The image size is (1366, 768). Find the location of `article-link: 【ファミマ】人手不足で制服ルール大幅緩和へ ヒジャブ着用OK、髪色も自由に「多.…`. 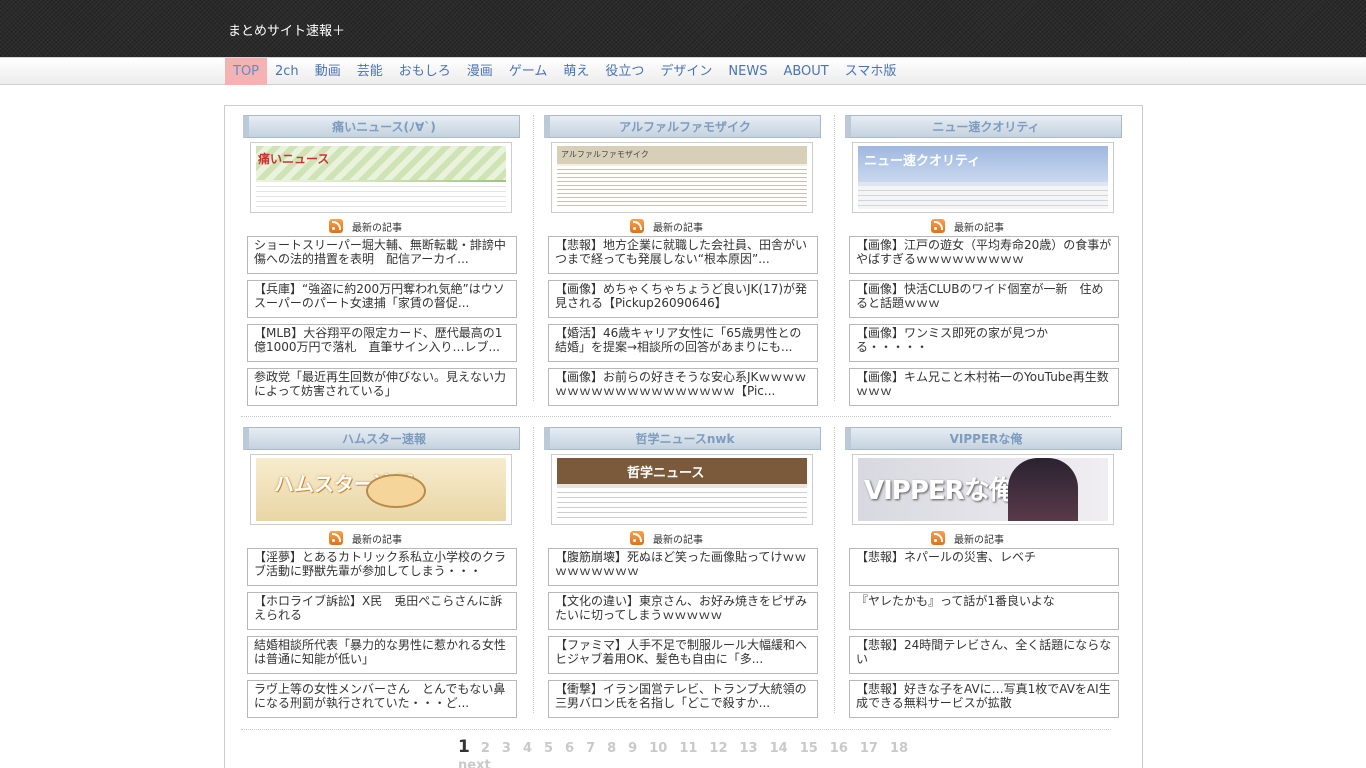

article-link: 【ファミマ】人手不足で制服ルール大幅緩和へ ヒジャブ着用OK、髪色も自由に「多.… is located at coordinates (683, 655).